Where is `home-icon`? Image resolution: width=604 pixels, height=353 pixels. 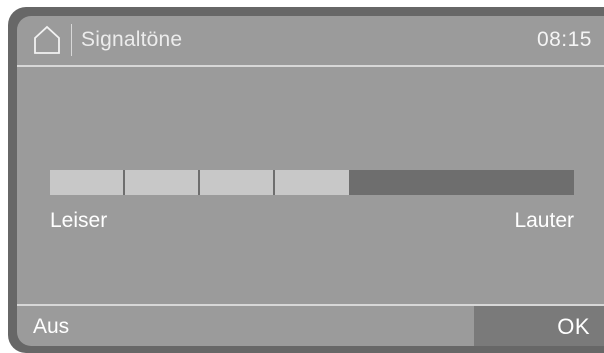 home-icon is located at coordinates (47, 39).